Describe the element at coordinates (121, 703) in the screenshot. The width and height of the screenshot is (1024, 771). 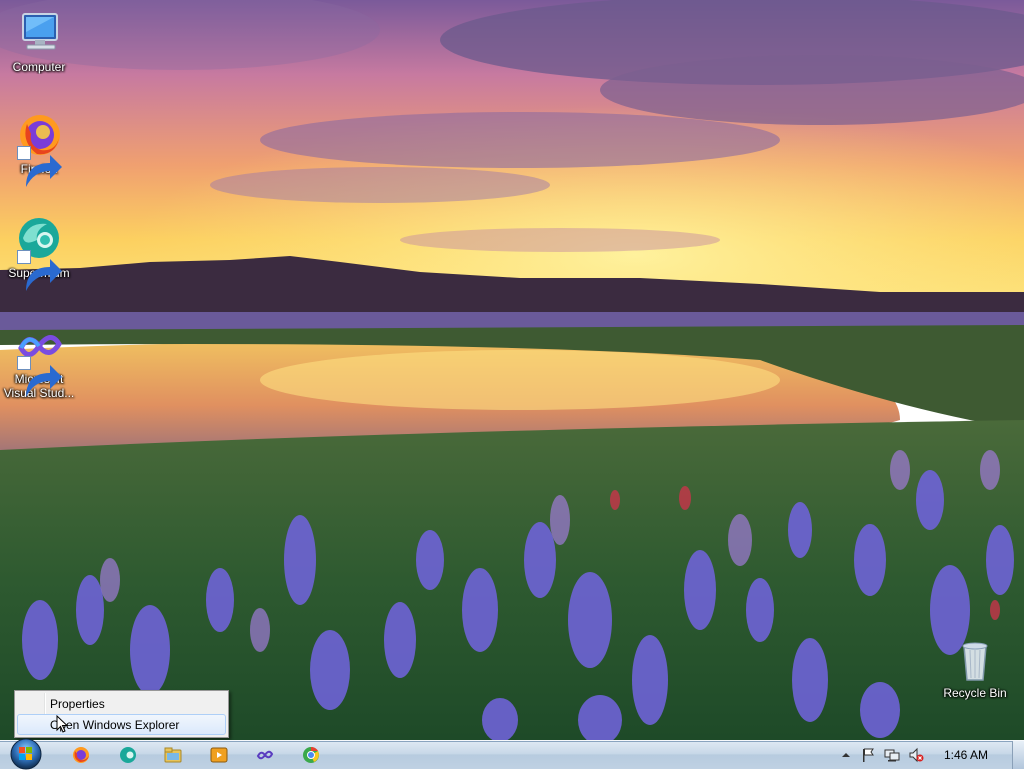
I see `menu-item-properties: Properties` at that location.